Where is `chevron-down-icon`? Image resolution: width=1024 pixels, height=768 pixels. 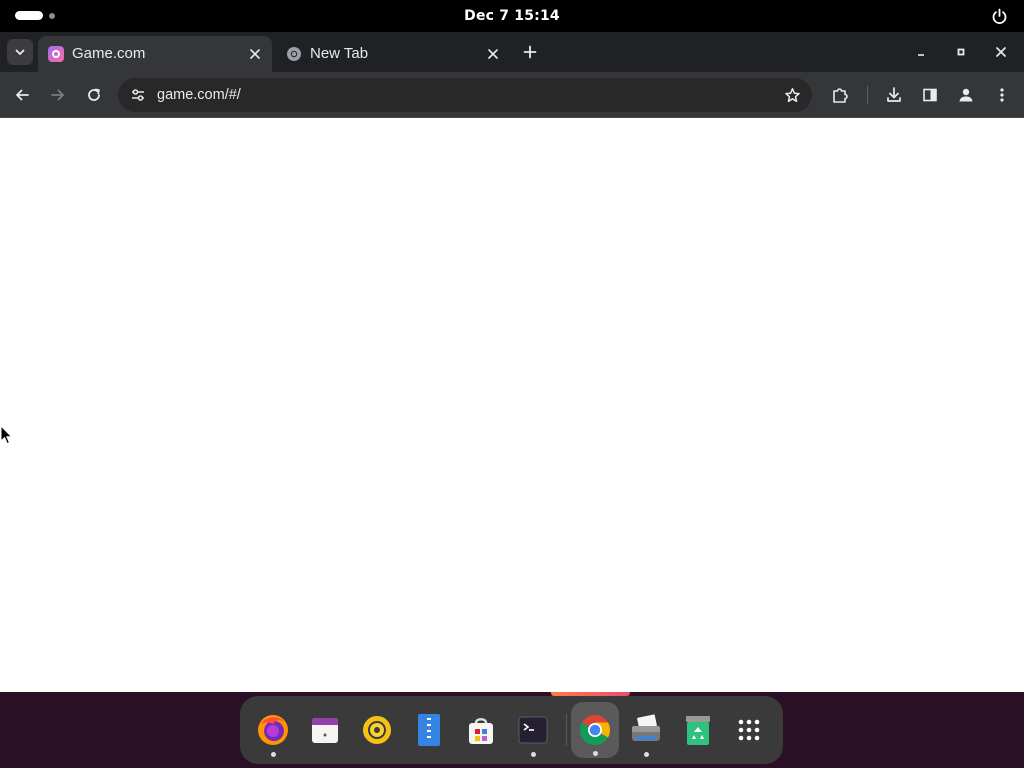
chevron-down-icon is located at coordinates (20, 52).